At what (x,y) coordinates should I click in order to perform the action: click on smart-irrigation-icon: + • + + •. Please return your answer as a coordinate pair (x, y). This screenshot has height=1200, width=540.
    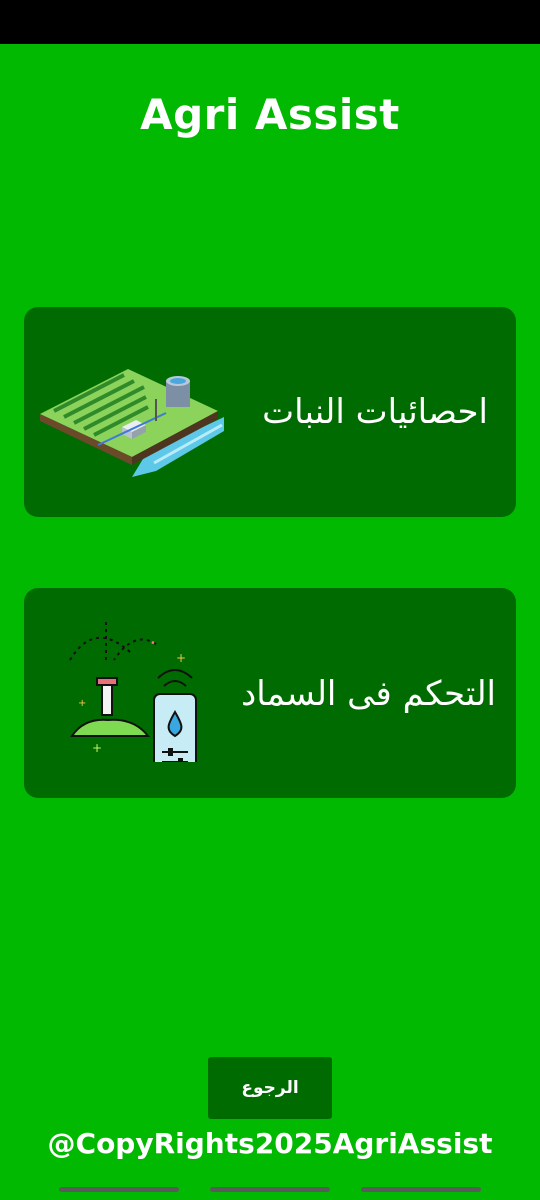
    Looking at the image, I should click on (133, 692).